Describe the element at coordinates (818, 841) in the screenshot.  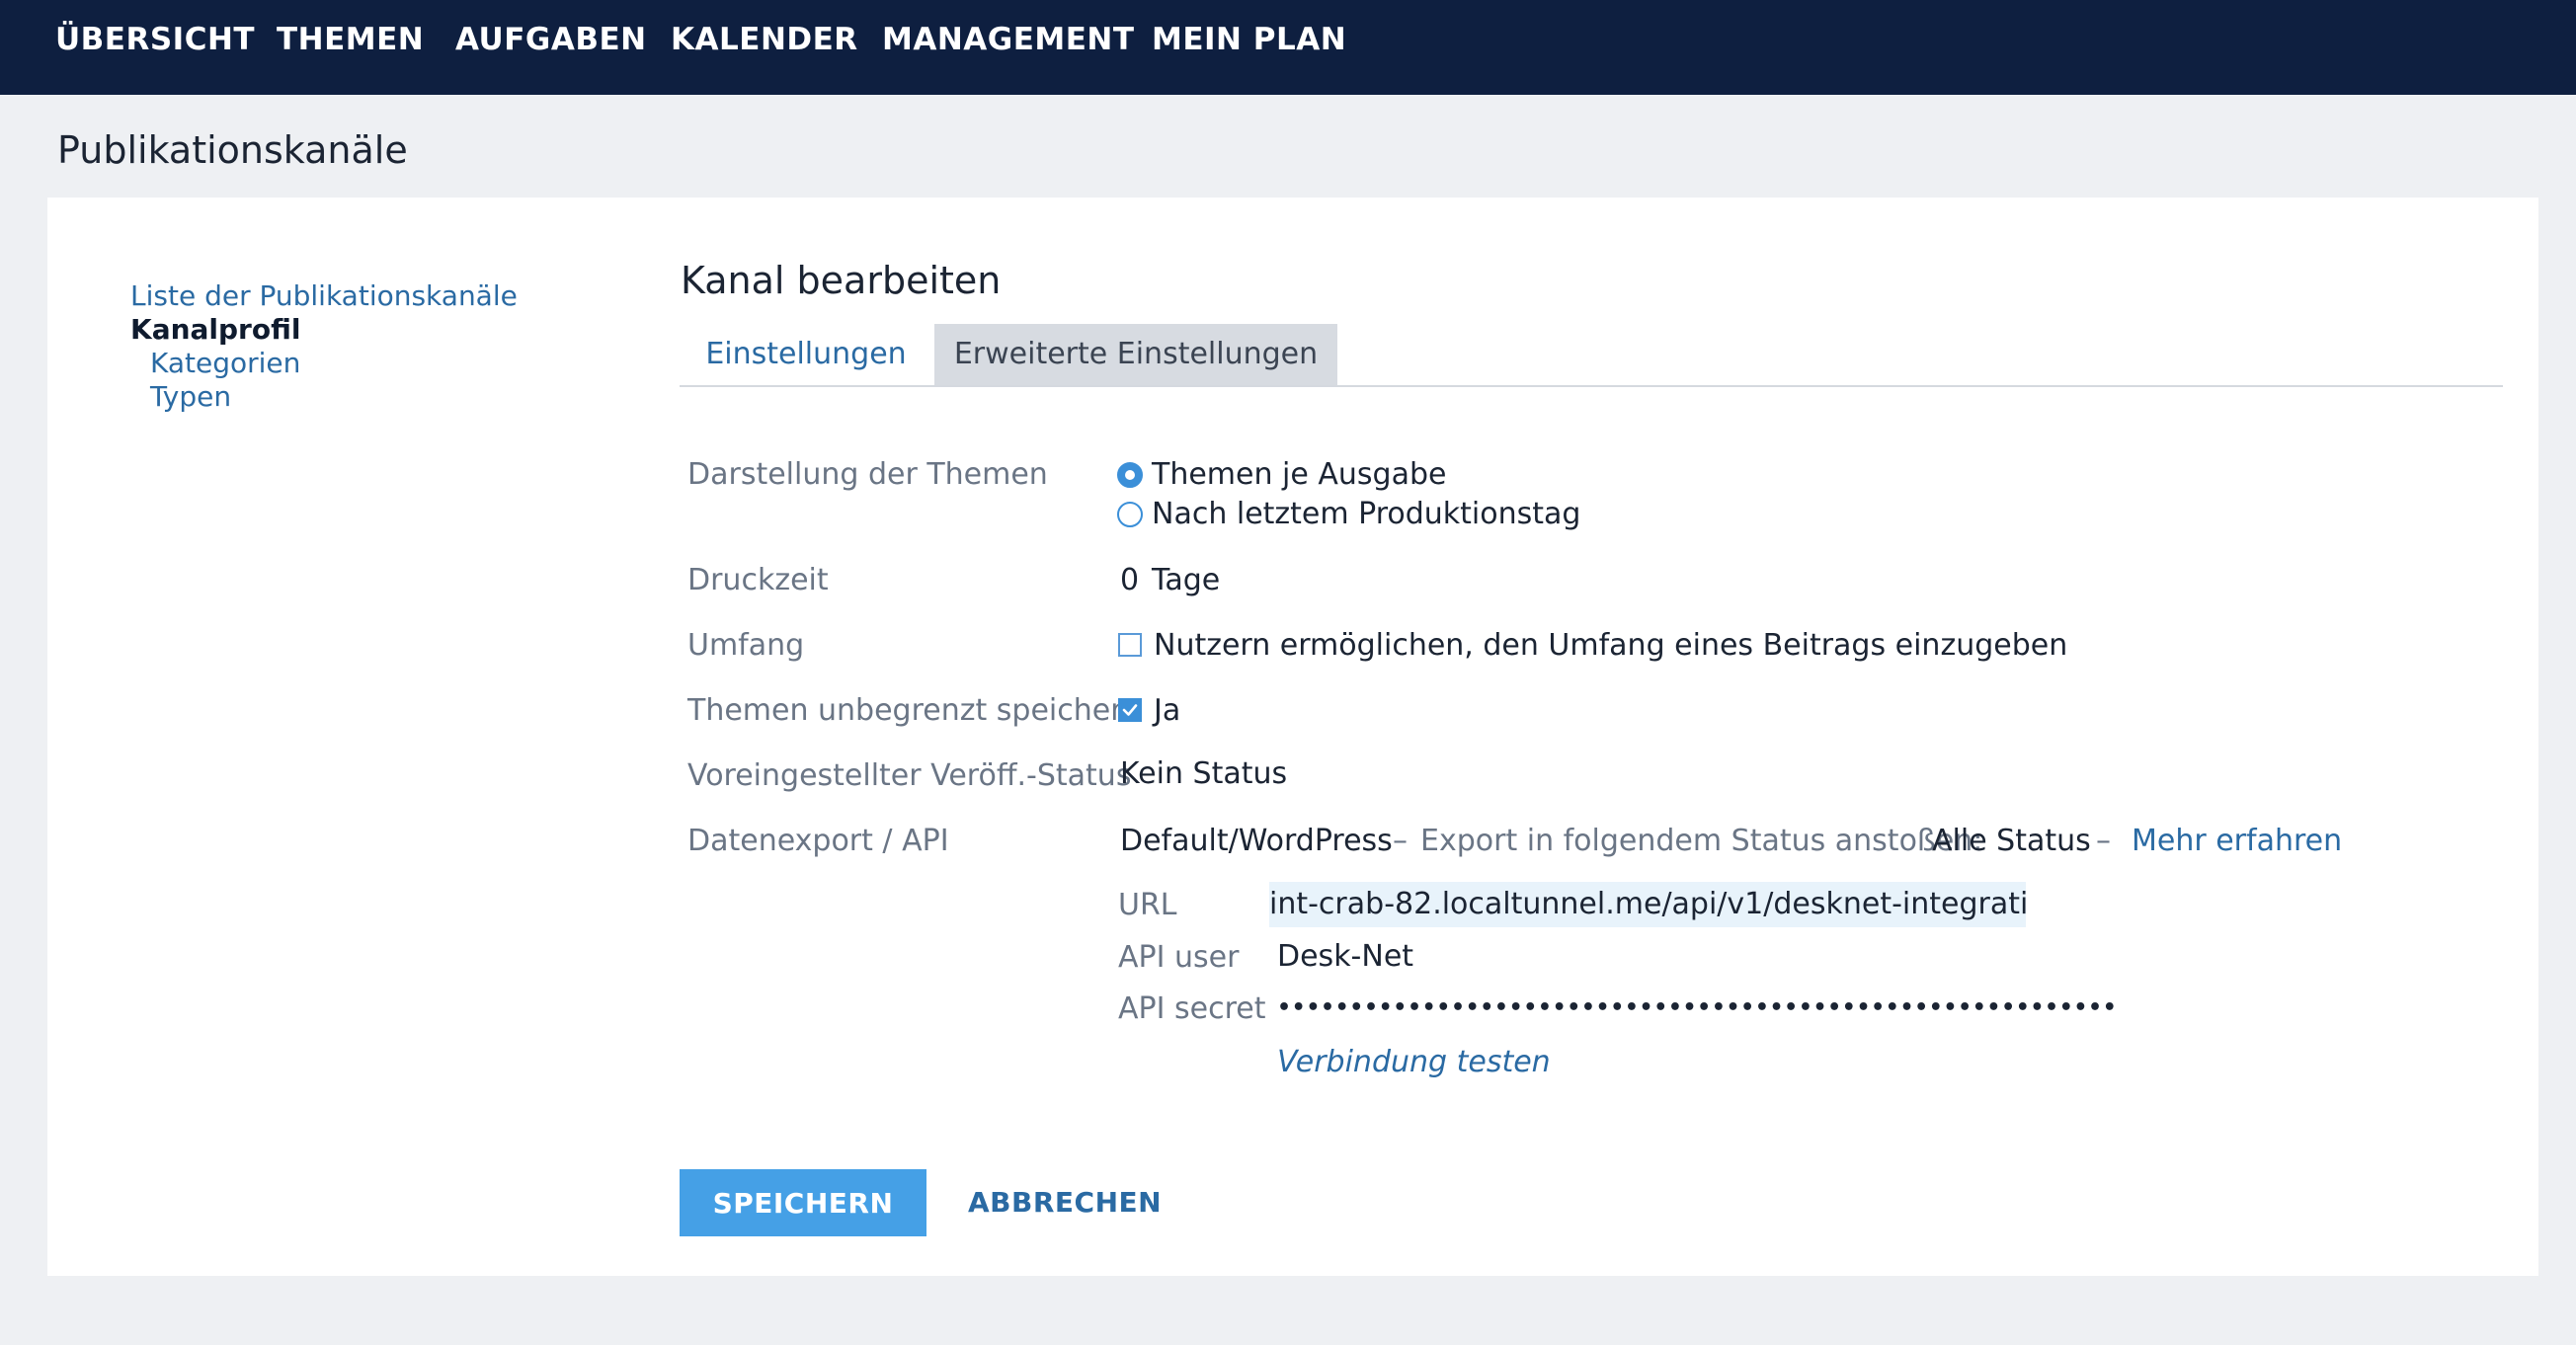
I see `export-label: Datenexport / API` at that location.